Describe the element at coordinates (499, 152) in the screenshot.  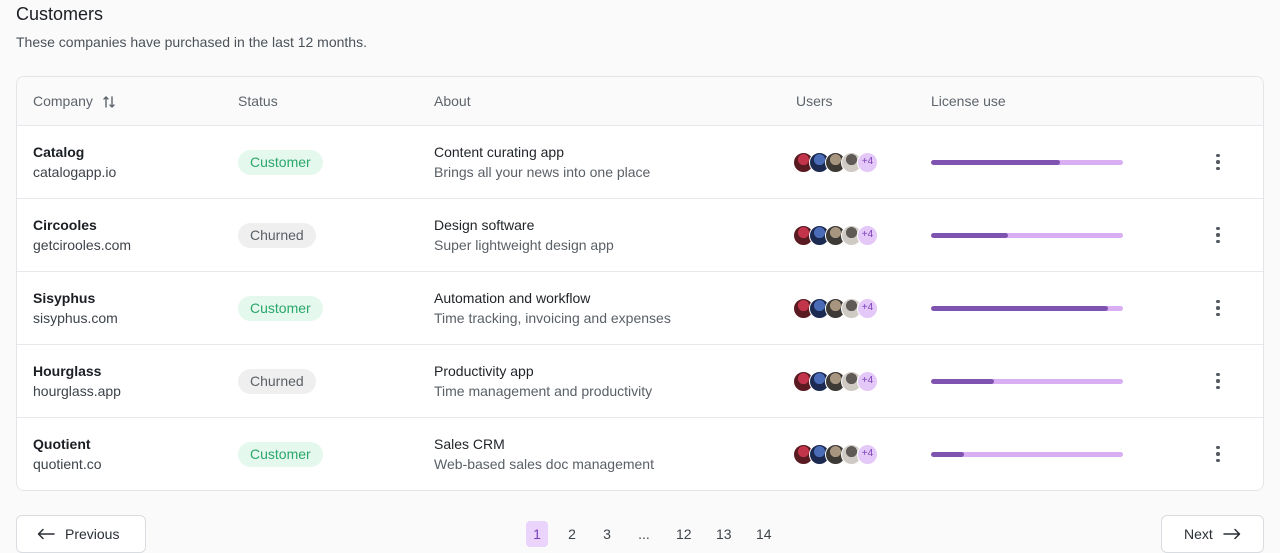
I see `about-title: Content curating app` at that location.